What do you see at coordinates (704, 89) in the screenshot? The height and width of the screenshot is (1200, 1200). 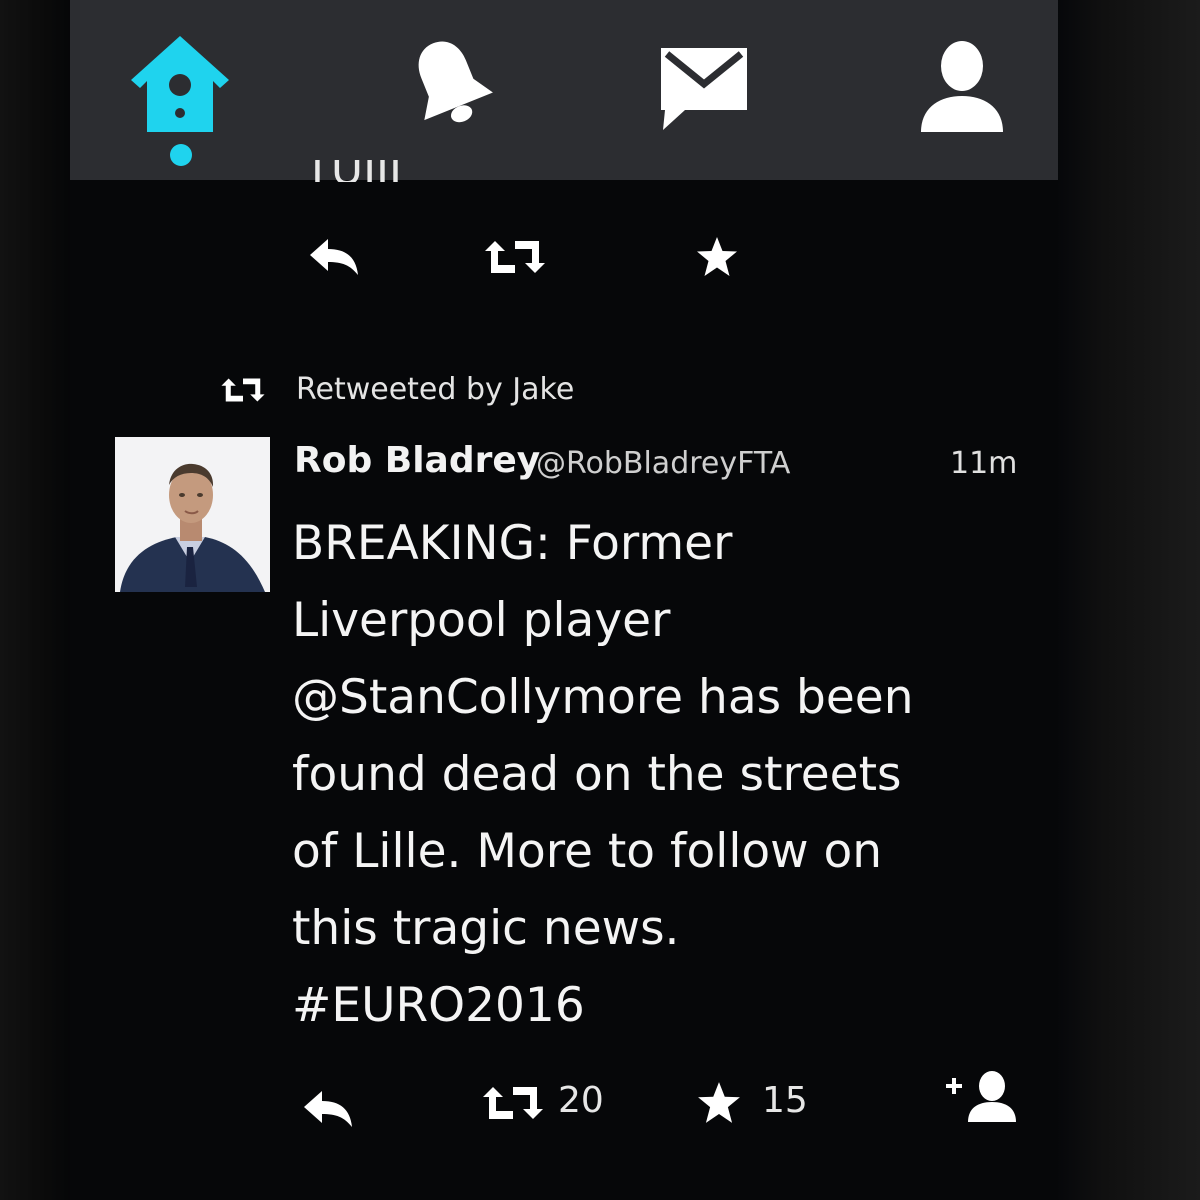 I see `envelope-icon` at bounding box center [704, 89].